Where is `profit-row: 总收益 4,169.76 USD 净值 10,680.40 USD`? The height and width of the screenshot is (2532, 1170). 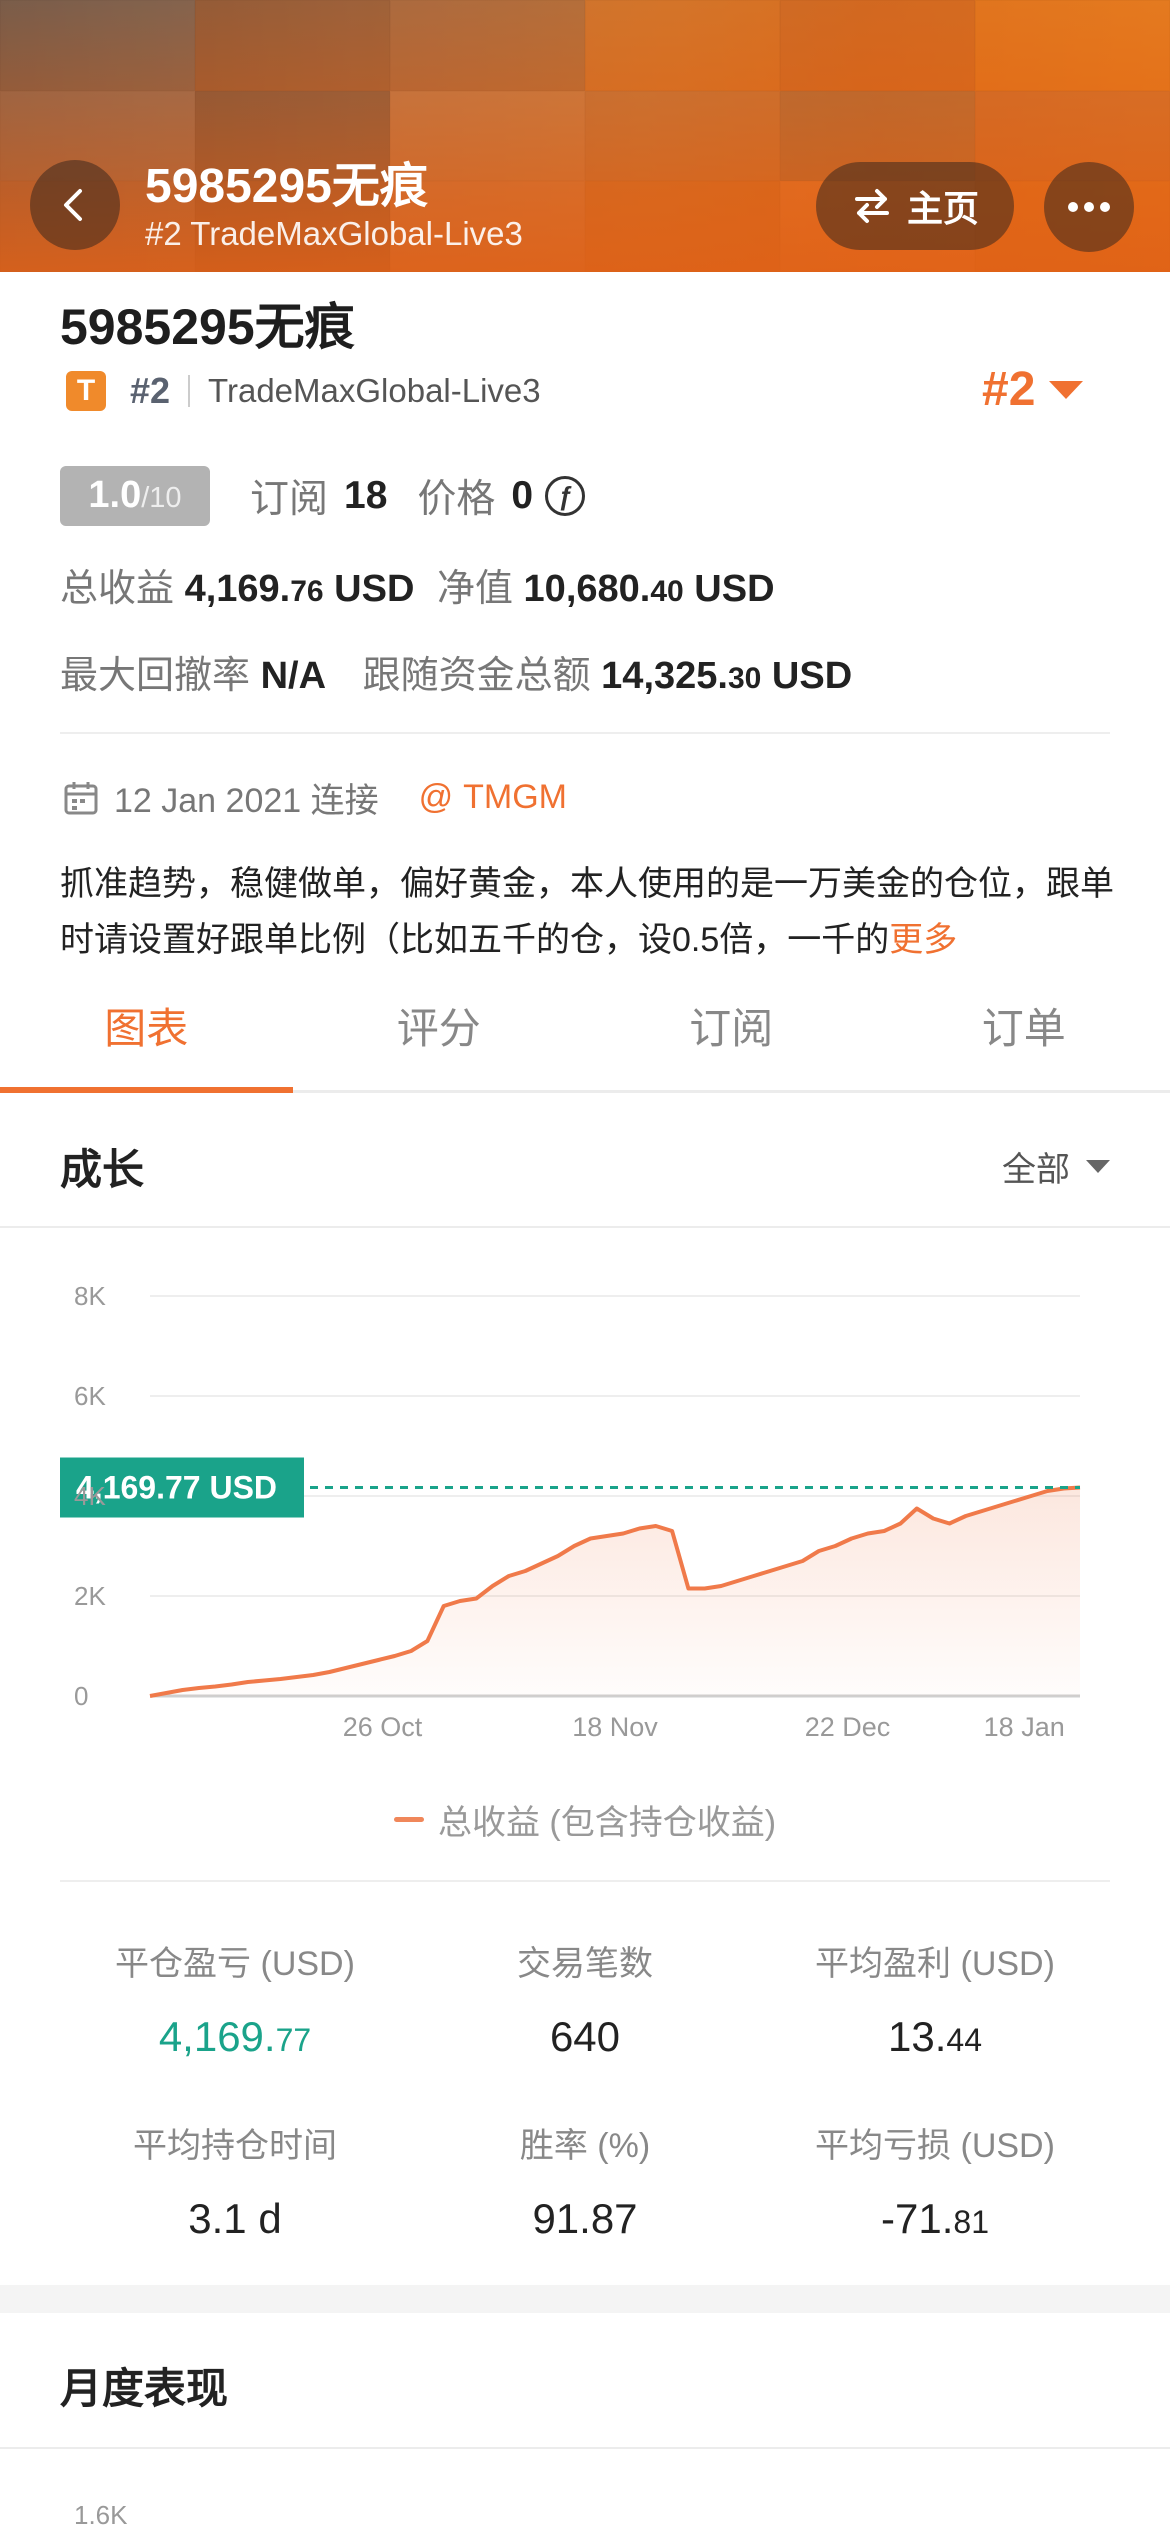
profit-row: 总收益 4,169.76 USD 净值 10,680.40 USD is located at coordinates (417, 584).